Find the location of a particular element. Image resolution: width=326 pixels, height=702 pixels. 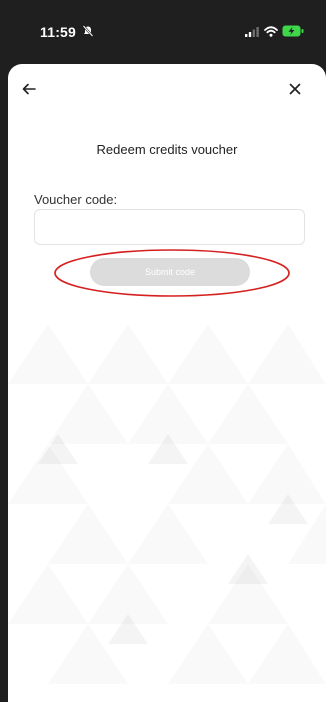

close-icon is located at coordinates (295, 89).